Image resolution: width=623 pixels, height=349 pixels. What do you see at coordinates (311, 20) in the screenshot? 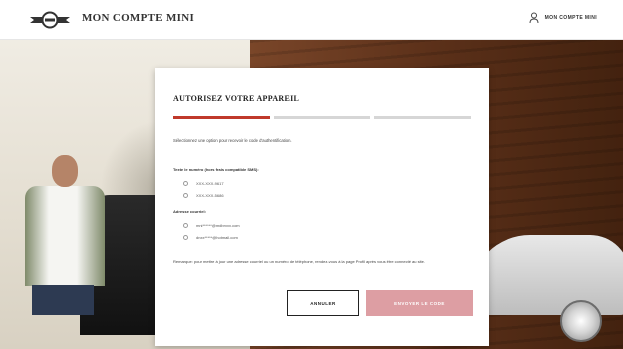
I see `top-header: MON COMPTE MINI MON COMPTE MINI` at bounding box center [311, 20].